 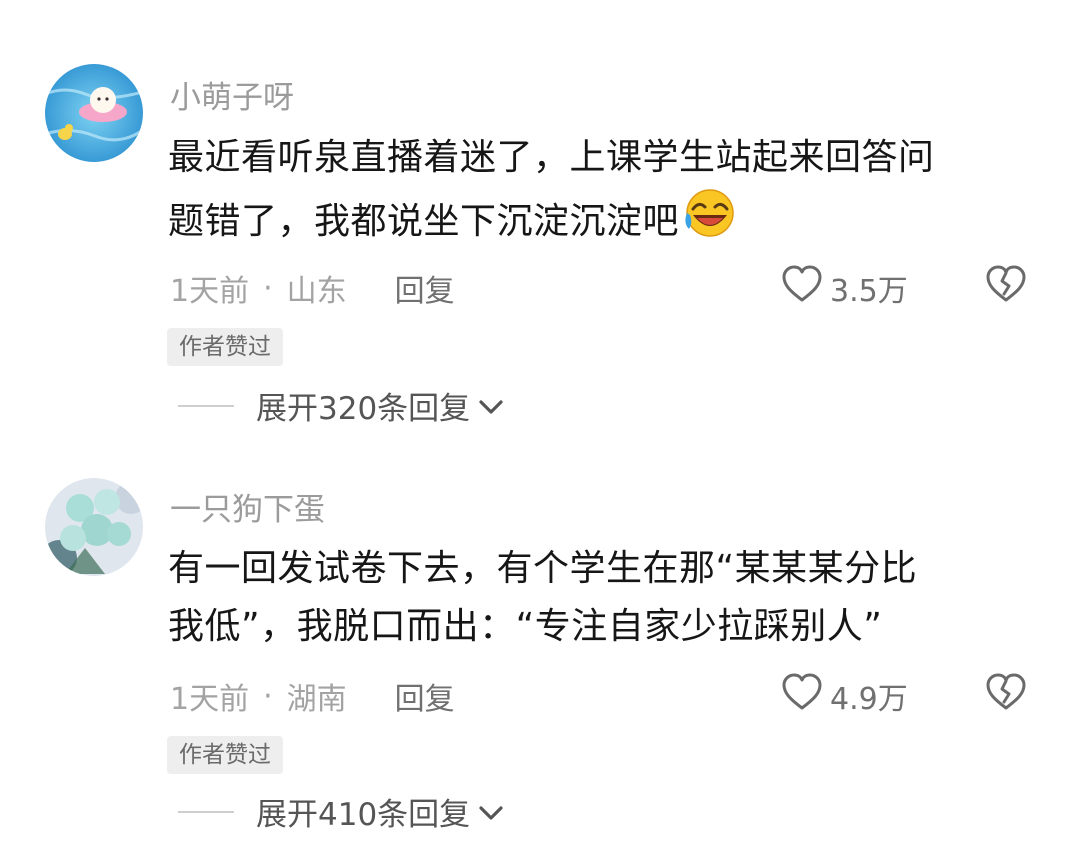 What do you see at coordinates (710, 222) in the screenshot?
I see `laughing-crying-emoji` at bounding box center [710, 222].